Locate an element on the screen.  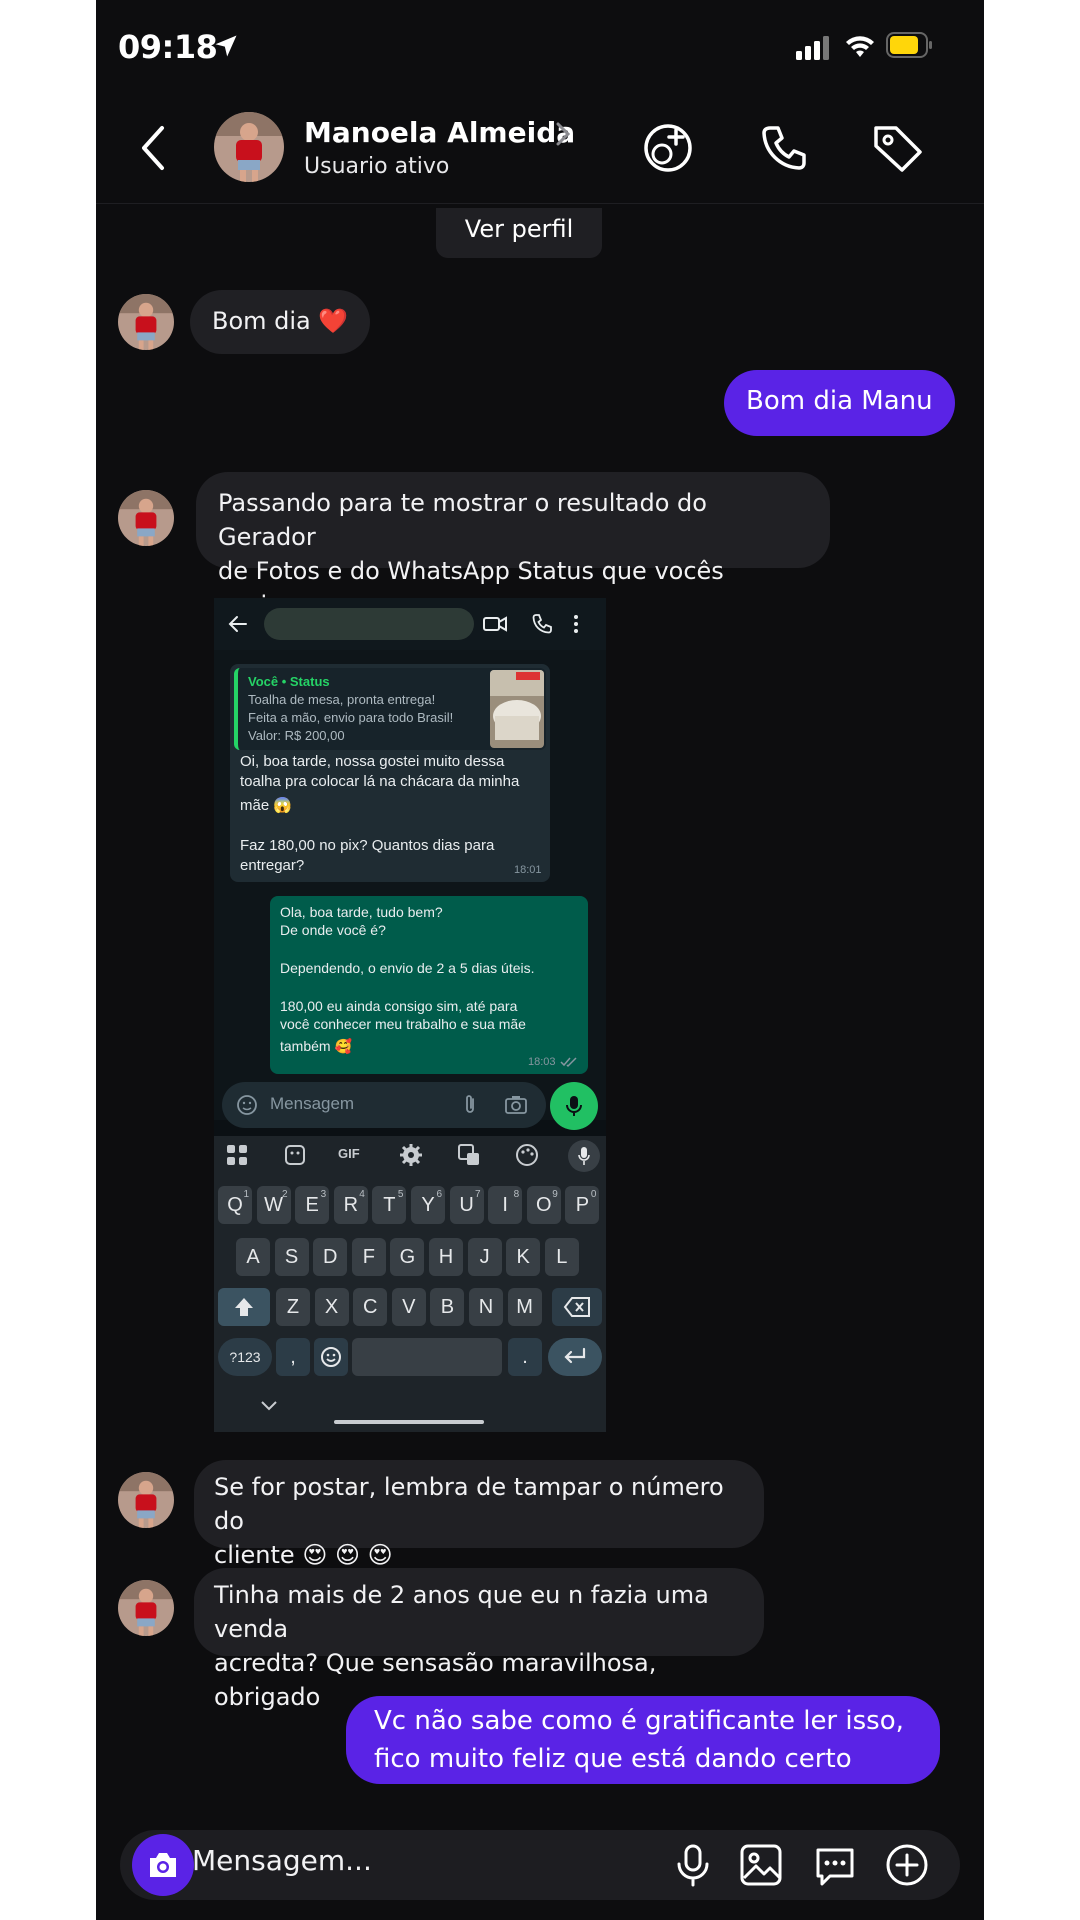
key-a: A is located at coordinates (253, 1257).